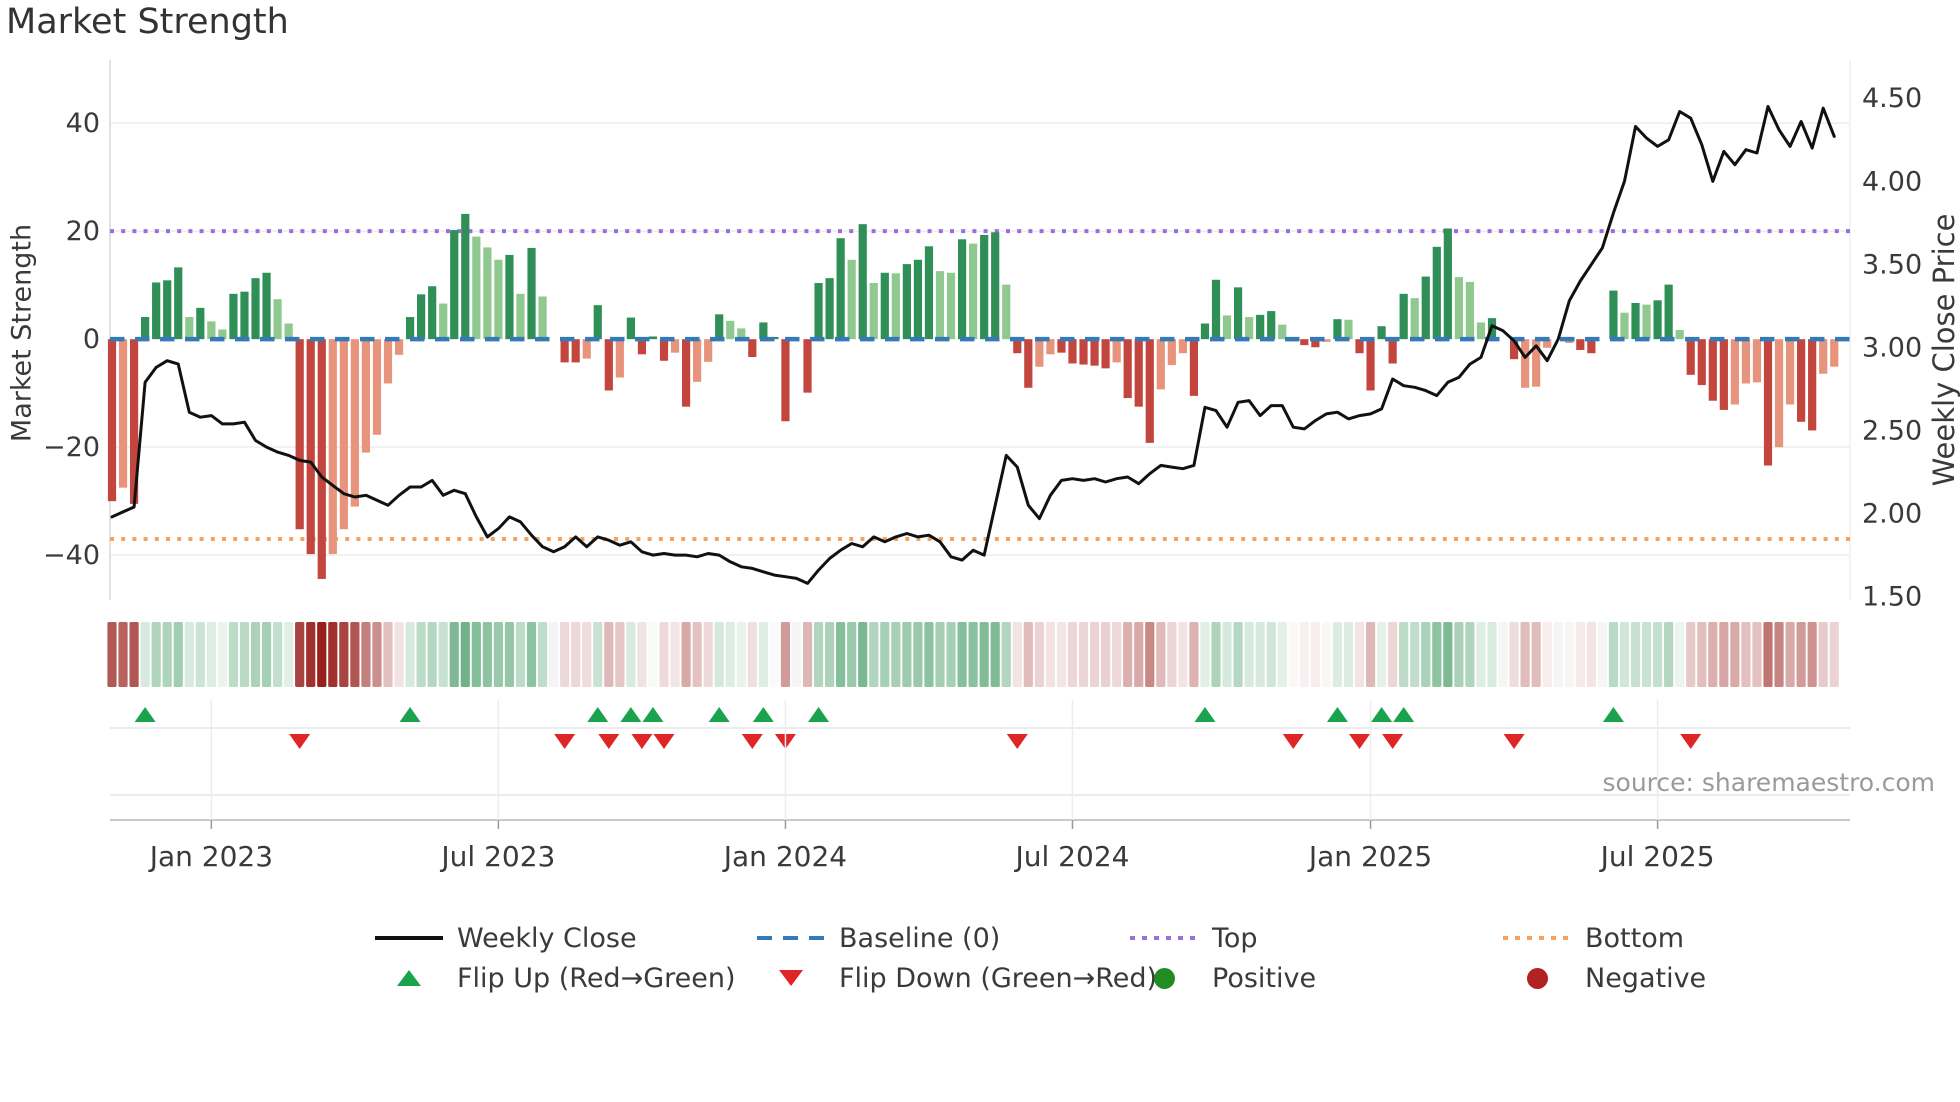  I want to click on legend-item-top: Top, so click(1194, 938).